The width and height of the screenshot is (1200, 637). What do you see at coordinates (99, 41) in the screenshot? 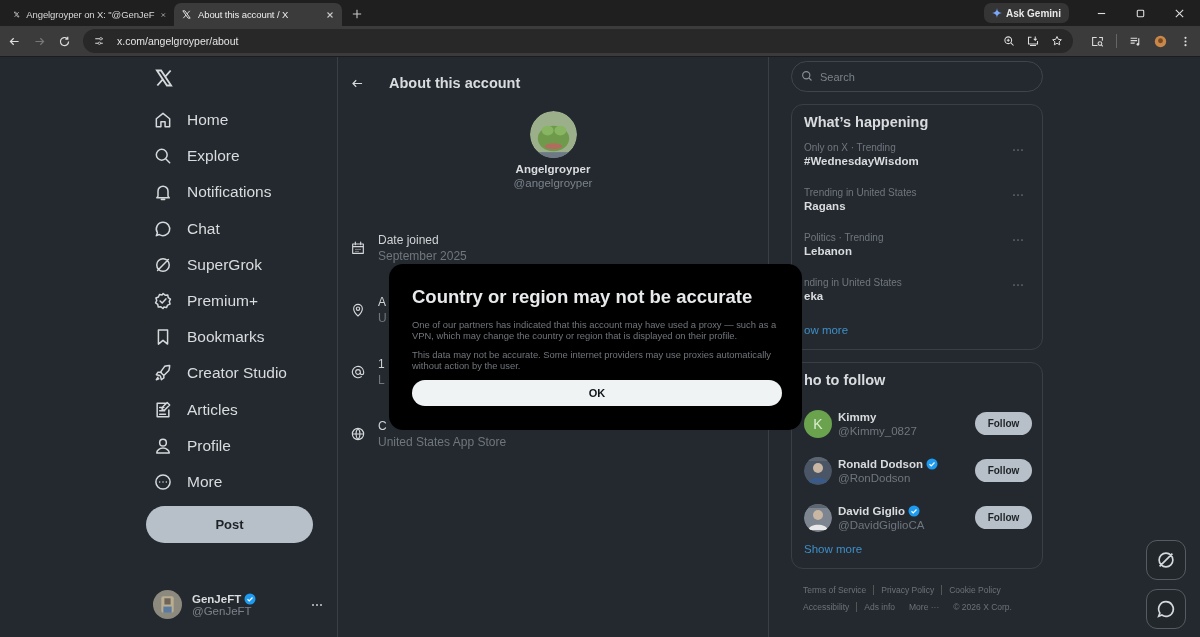
I see `site-settings-icon` at bounding box center [99, 41].